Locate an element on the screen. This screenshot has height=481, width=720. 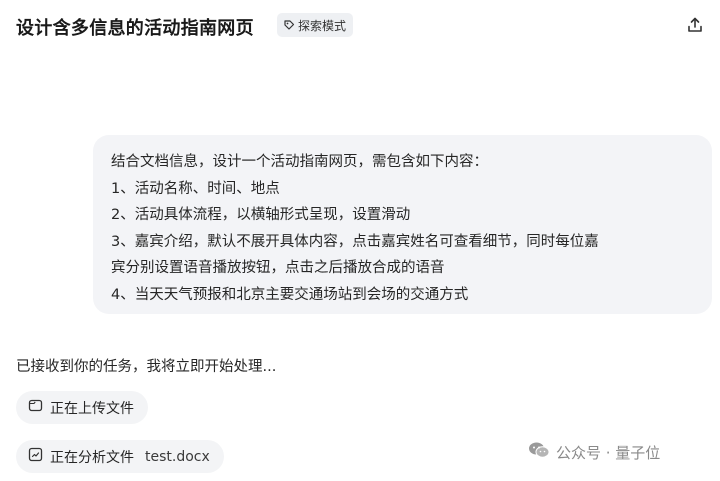
analyze-status-label: 正在分析文件 is located at coordinates (92, 457).